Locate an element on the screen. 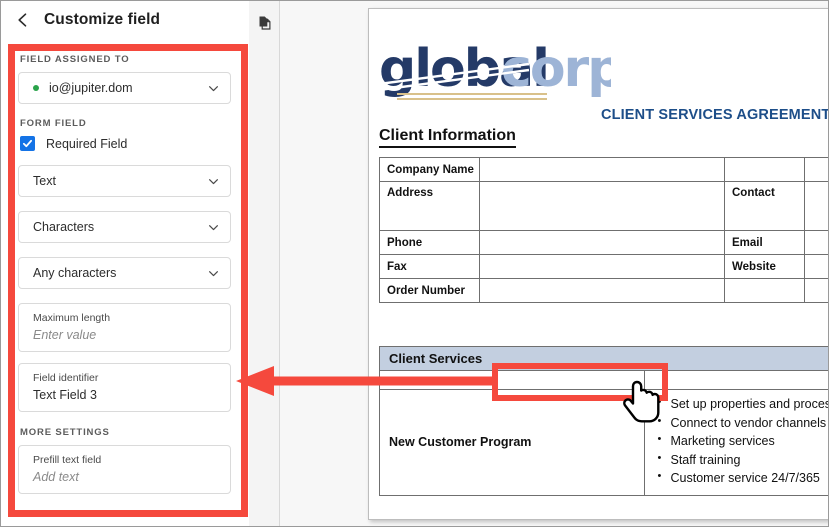 This screenshot has height=527, width=829. services-sub-value is located at coordinates (736, 380).